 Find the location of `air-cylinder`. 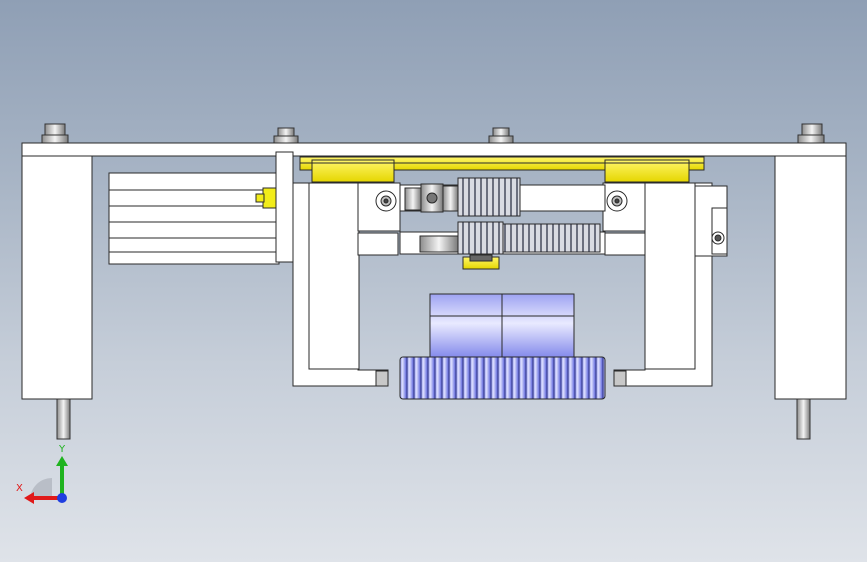

air-cylinder is located at coordinates (201, 218).